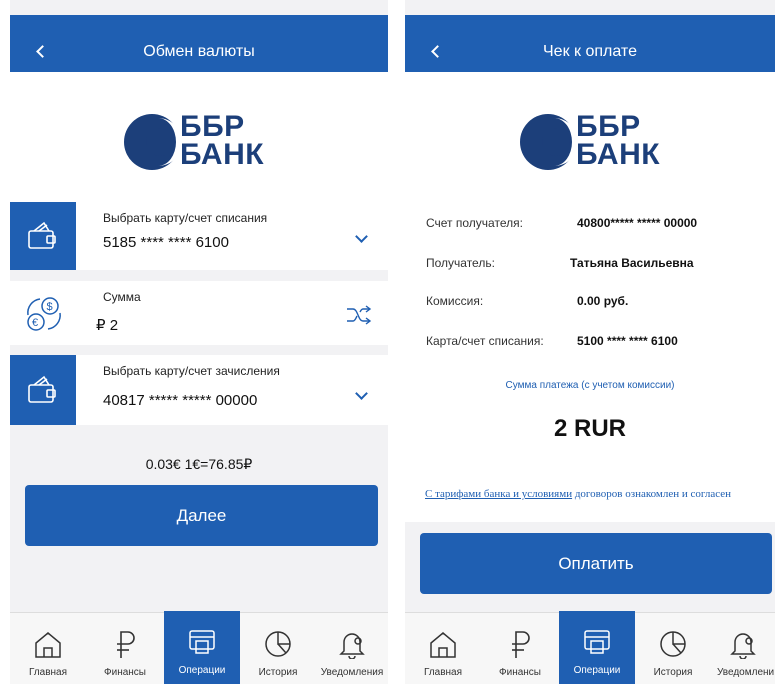 Image resolution: width=775 pixels, height=684 pixels. What do you see at coordinates (474, 223) in the screenshot?
I see `detail-key: Счет получателя:` at bounding box center [474, 223].